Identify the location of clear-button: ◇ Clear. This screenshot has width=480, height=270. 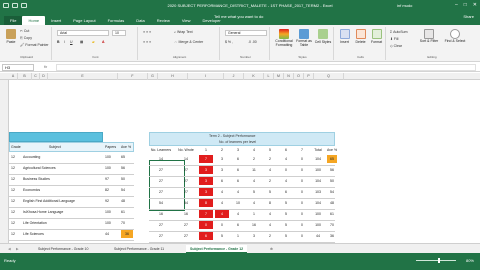
(396, 46).